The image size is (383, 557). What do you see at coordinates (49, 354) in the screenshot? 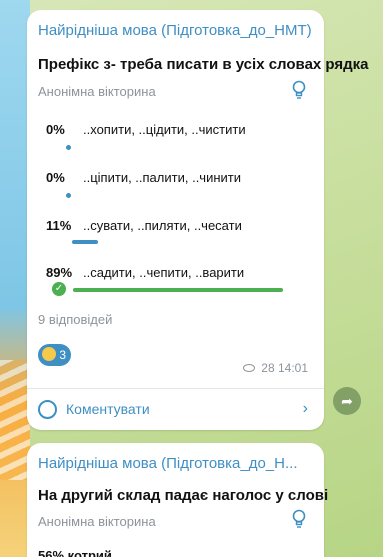
I see `thumbs-up-icon` at bounding box center [49, 354].